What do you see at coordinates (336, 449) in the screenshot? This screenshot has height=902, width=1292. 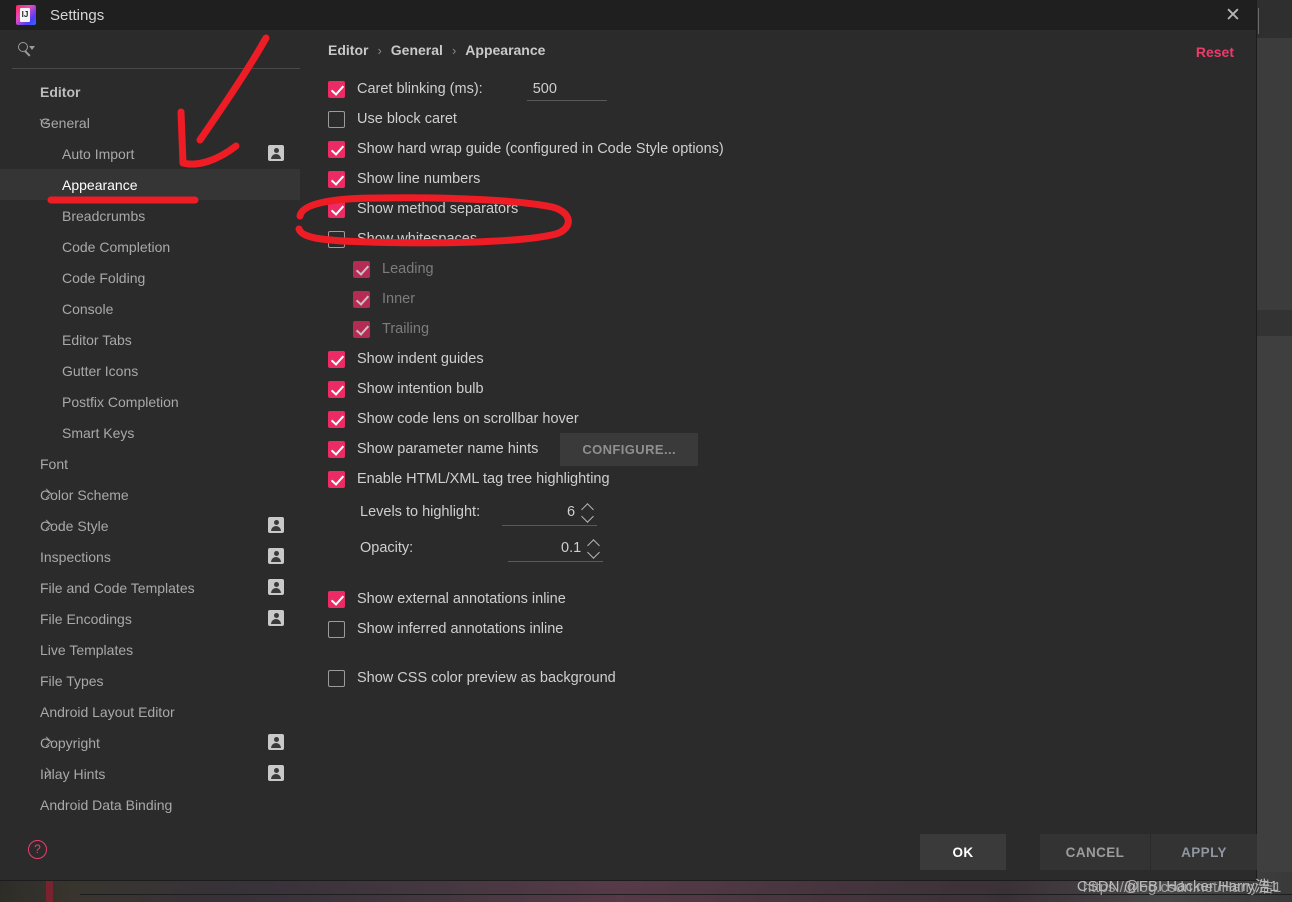 I see `checkbox-show-parameter-name-hints` at bounding box center [336, 449].